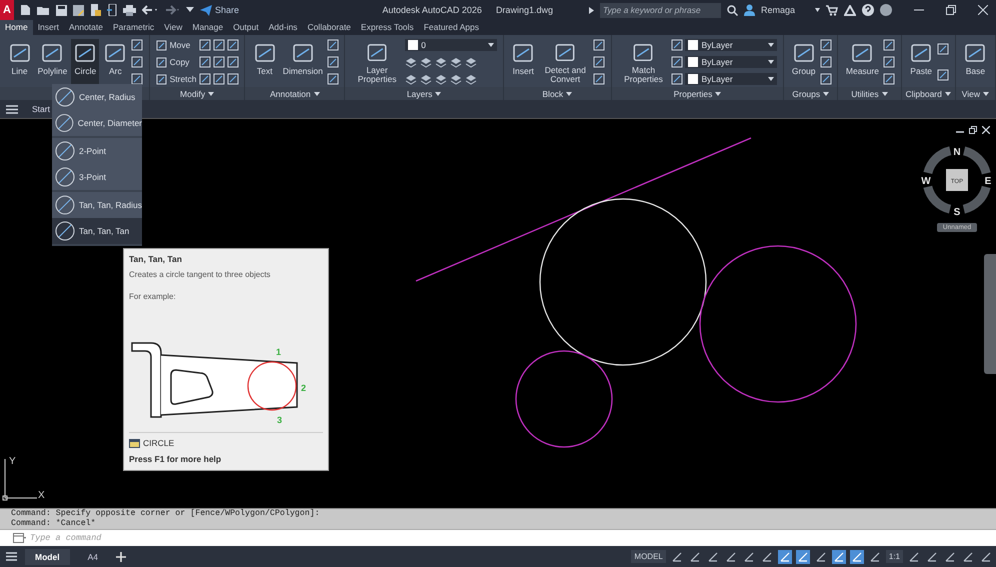 Image resolution: width=996 pixels, height=567 pixels. What do you see at coordinates (975, 62) in the screenshot?
I see `ribbon-tool-button: Base` at bounding box center [975, 62].